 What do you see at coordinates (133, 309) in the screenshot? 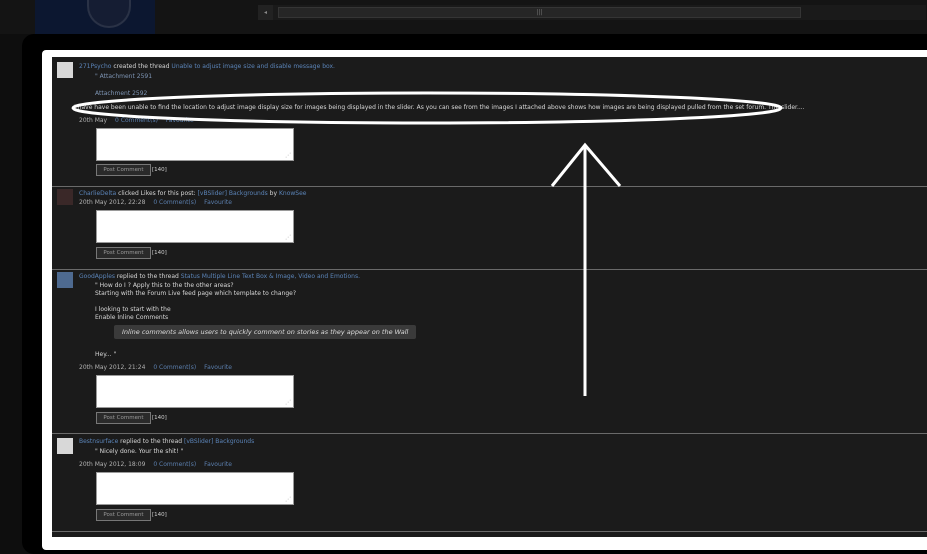
I see `post-excerpt-line: I looking to start with the` at bounding box center [133, 309].